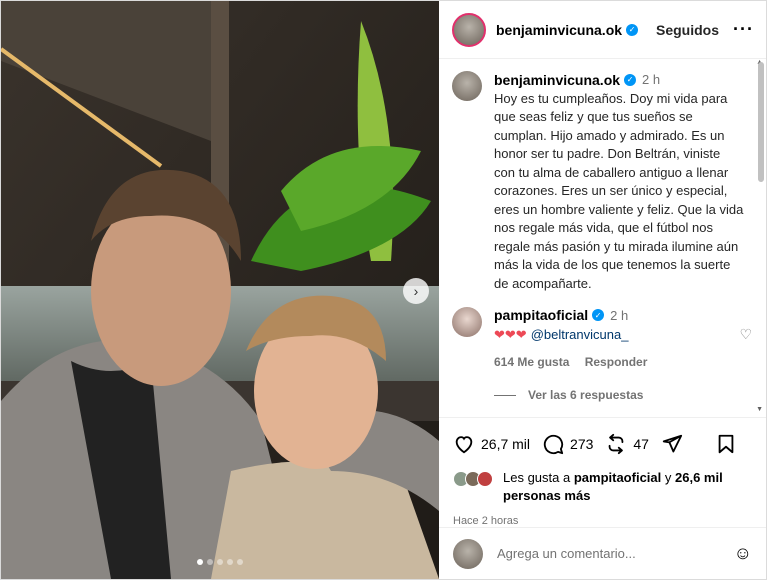  Describe the element at coordinates (699, 477) in the screenshot. I see `liked-by-count: 26,6 mil` at that location.